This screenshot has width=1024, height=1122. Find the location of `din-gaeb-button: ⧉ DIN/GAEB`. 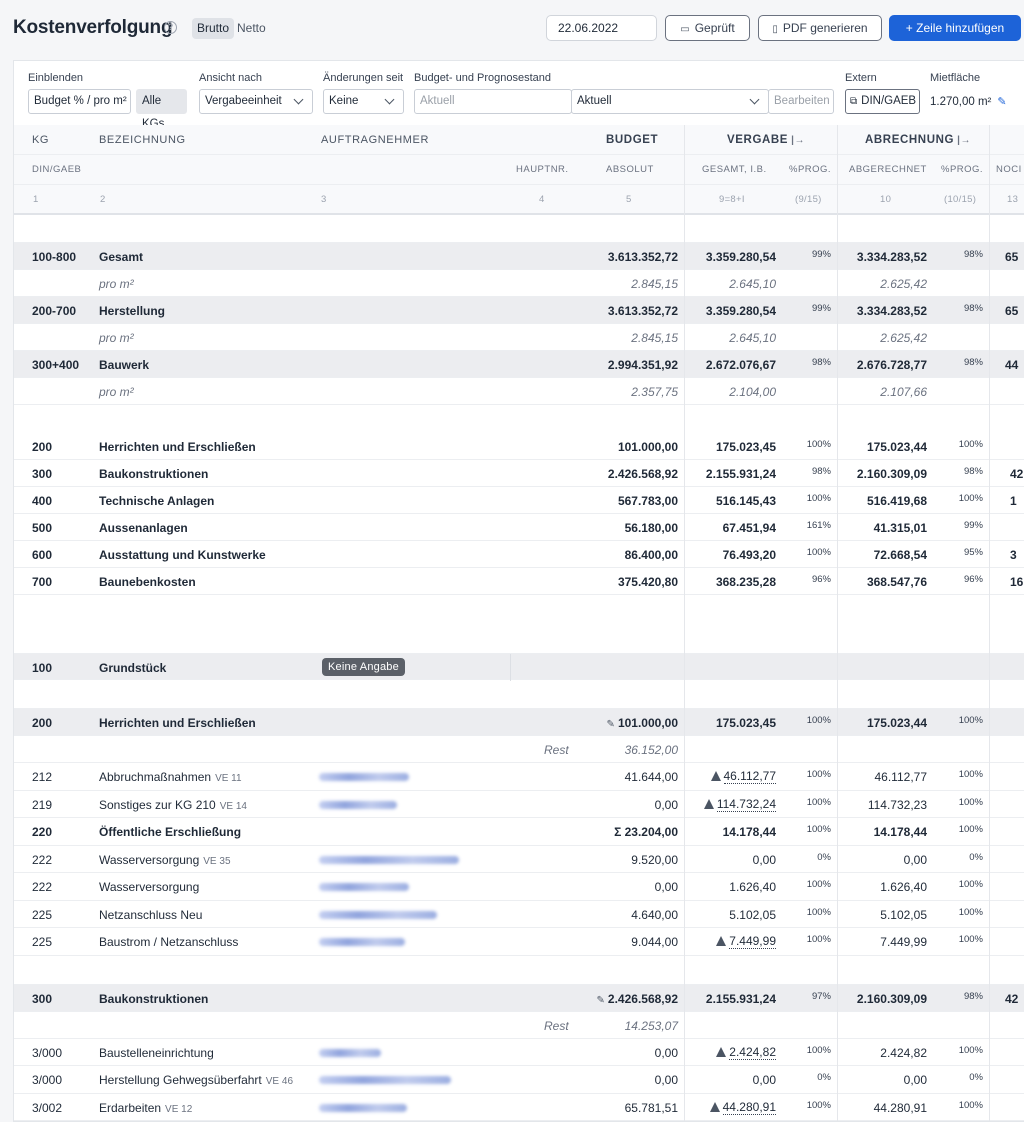

din-gaeb-button: ⧉ DIN/GAEB is located at coordinates (882, 101).